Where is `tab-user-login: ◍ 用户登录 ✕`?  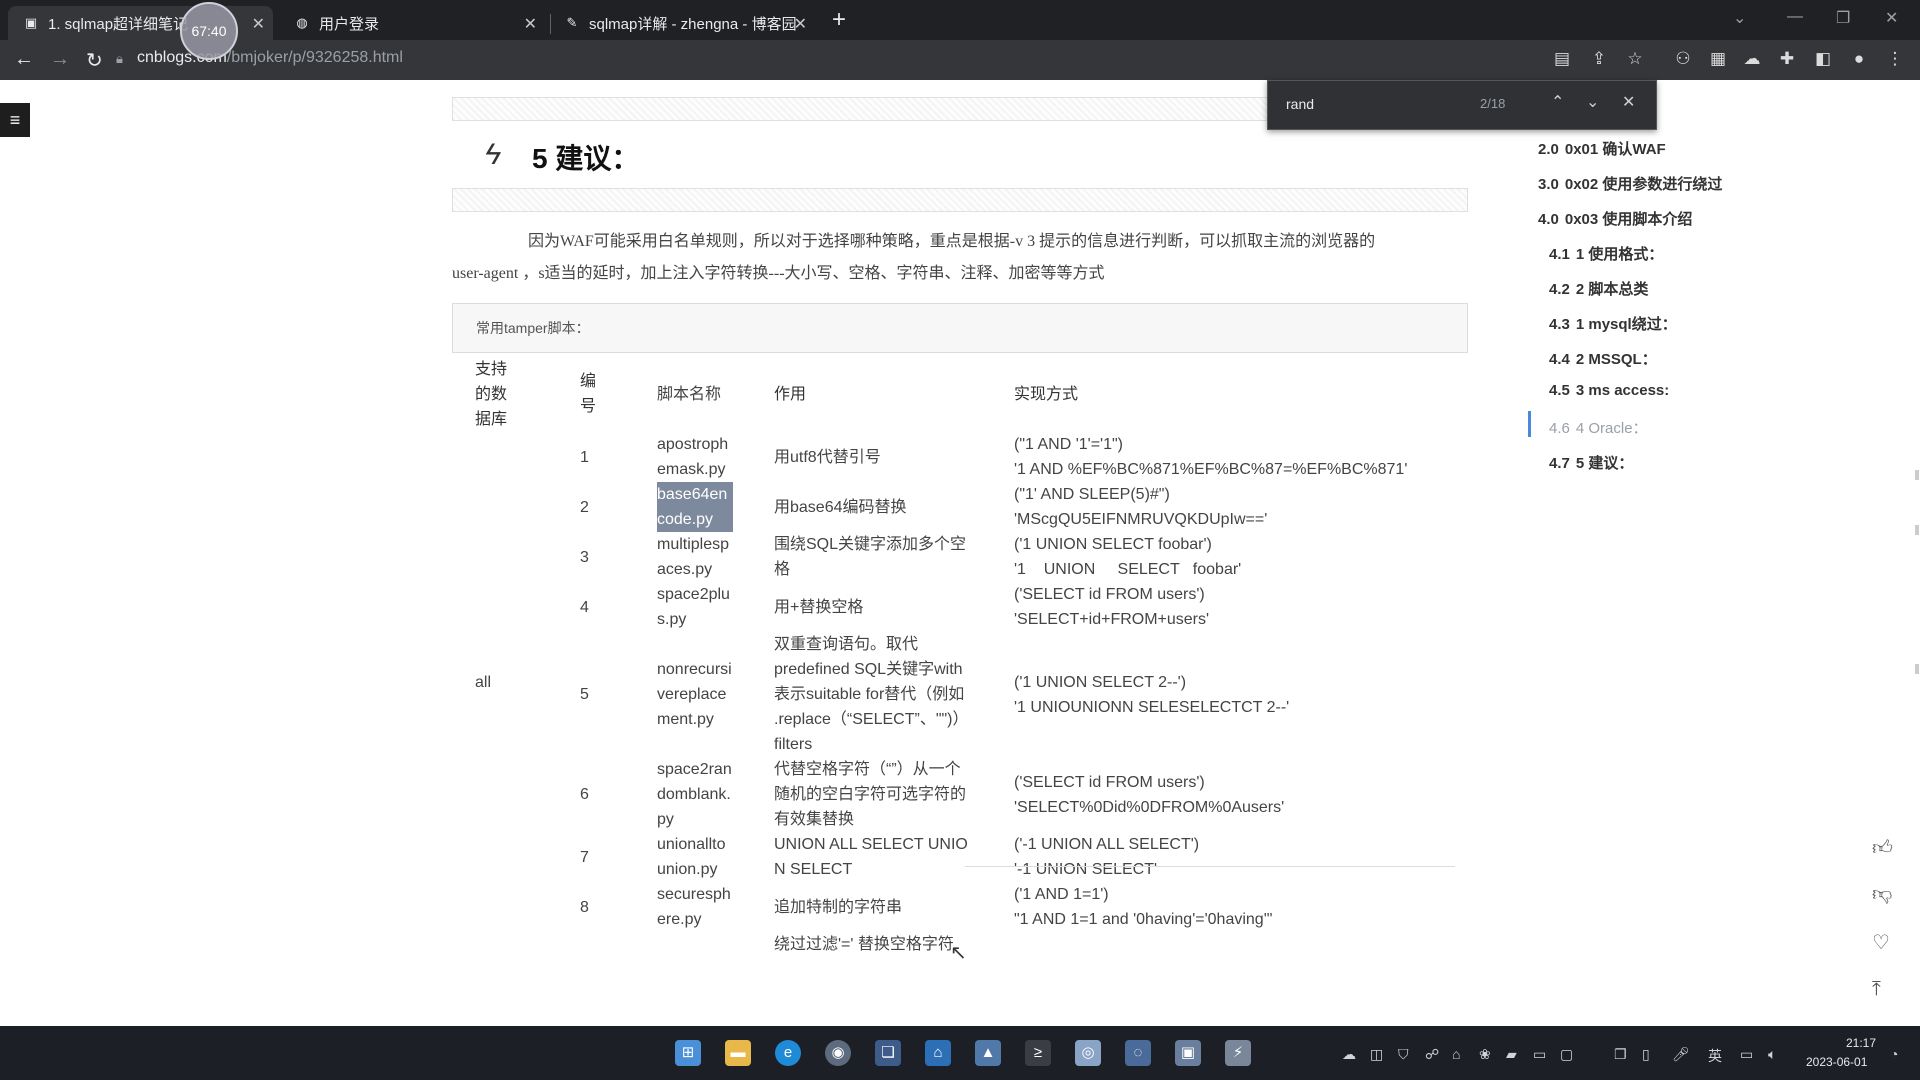 tab-user-login: ◍ 用户登录 ✕ is located at coordinates (415, 23).